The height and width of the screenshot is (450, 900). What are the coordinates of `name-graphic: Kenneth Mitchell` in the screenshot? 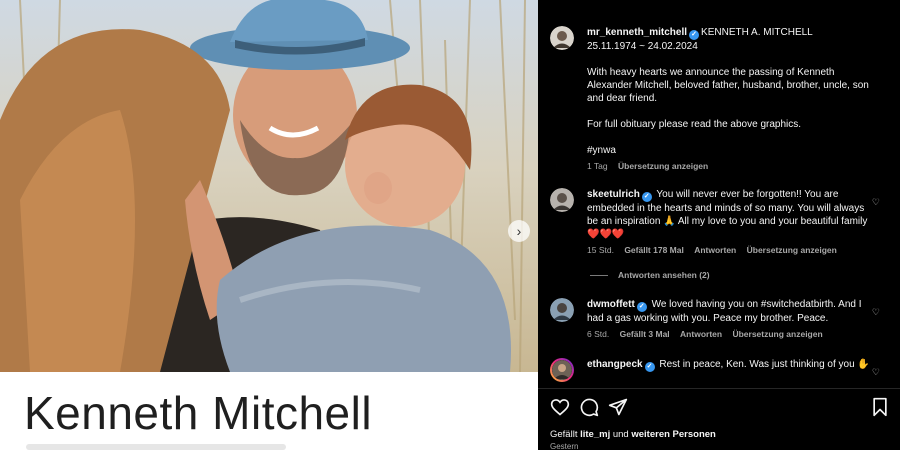 It's located at (269, 411).